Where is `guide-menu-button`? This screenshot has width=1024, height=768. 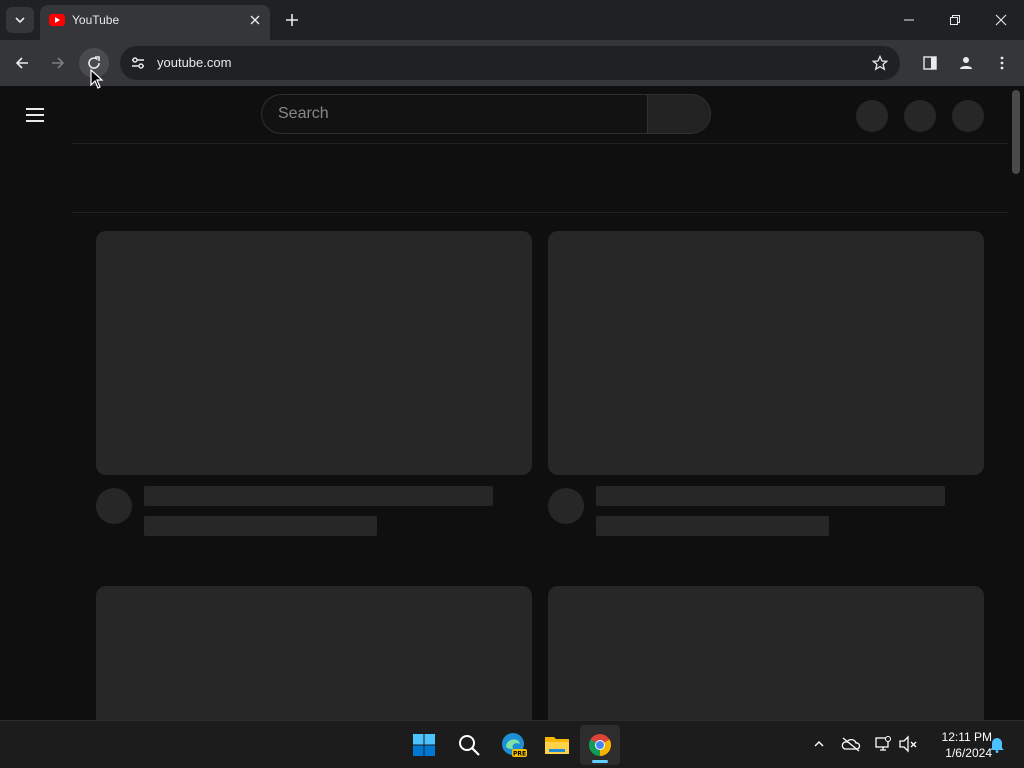 guide-menu-button is located at coordinates (36, 115).